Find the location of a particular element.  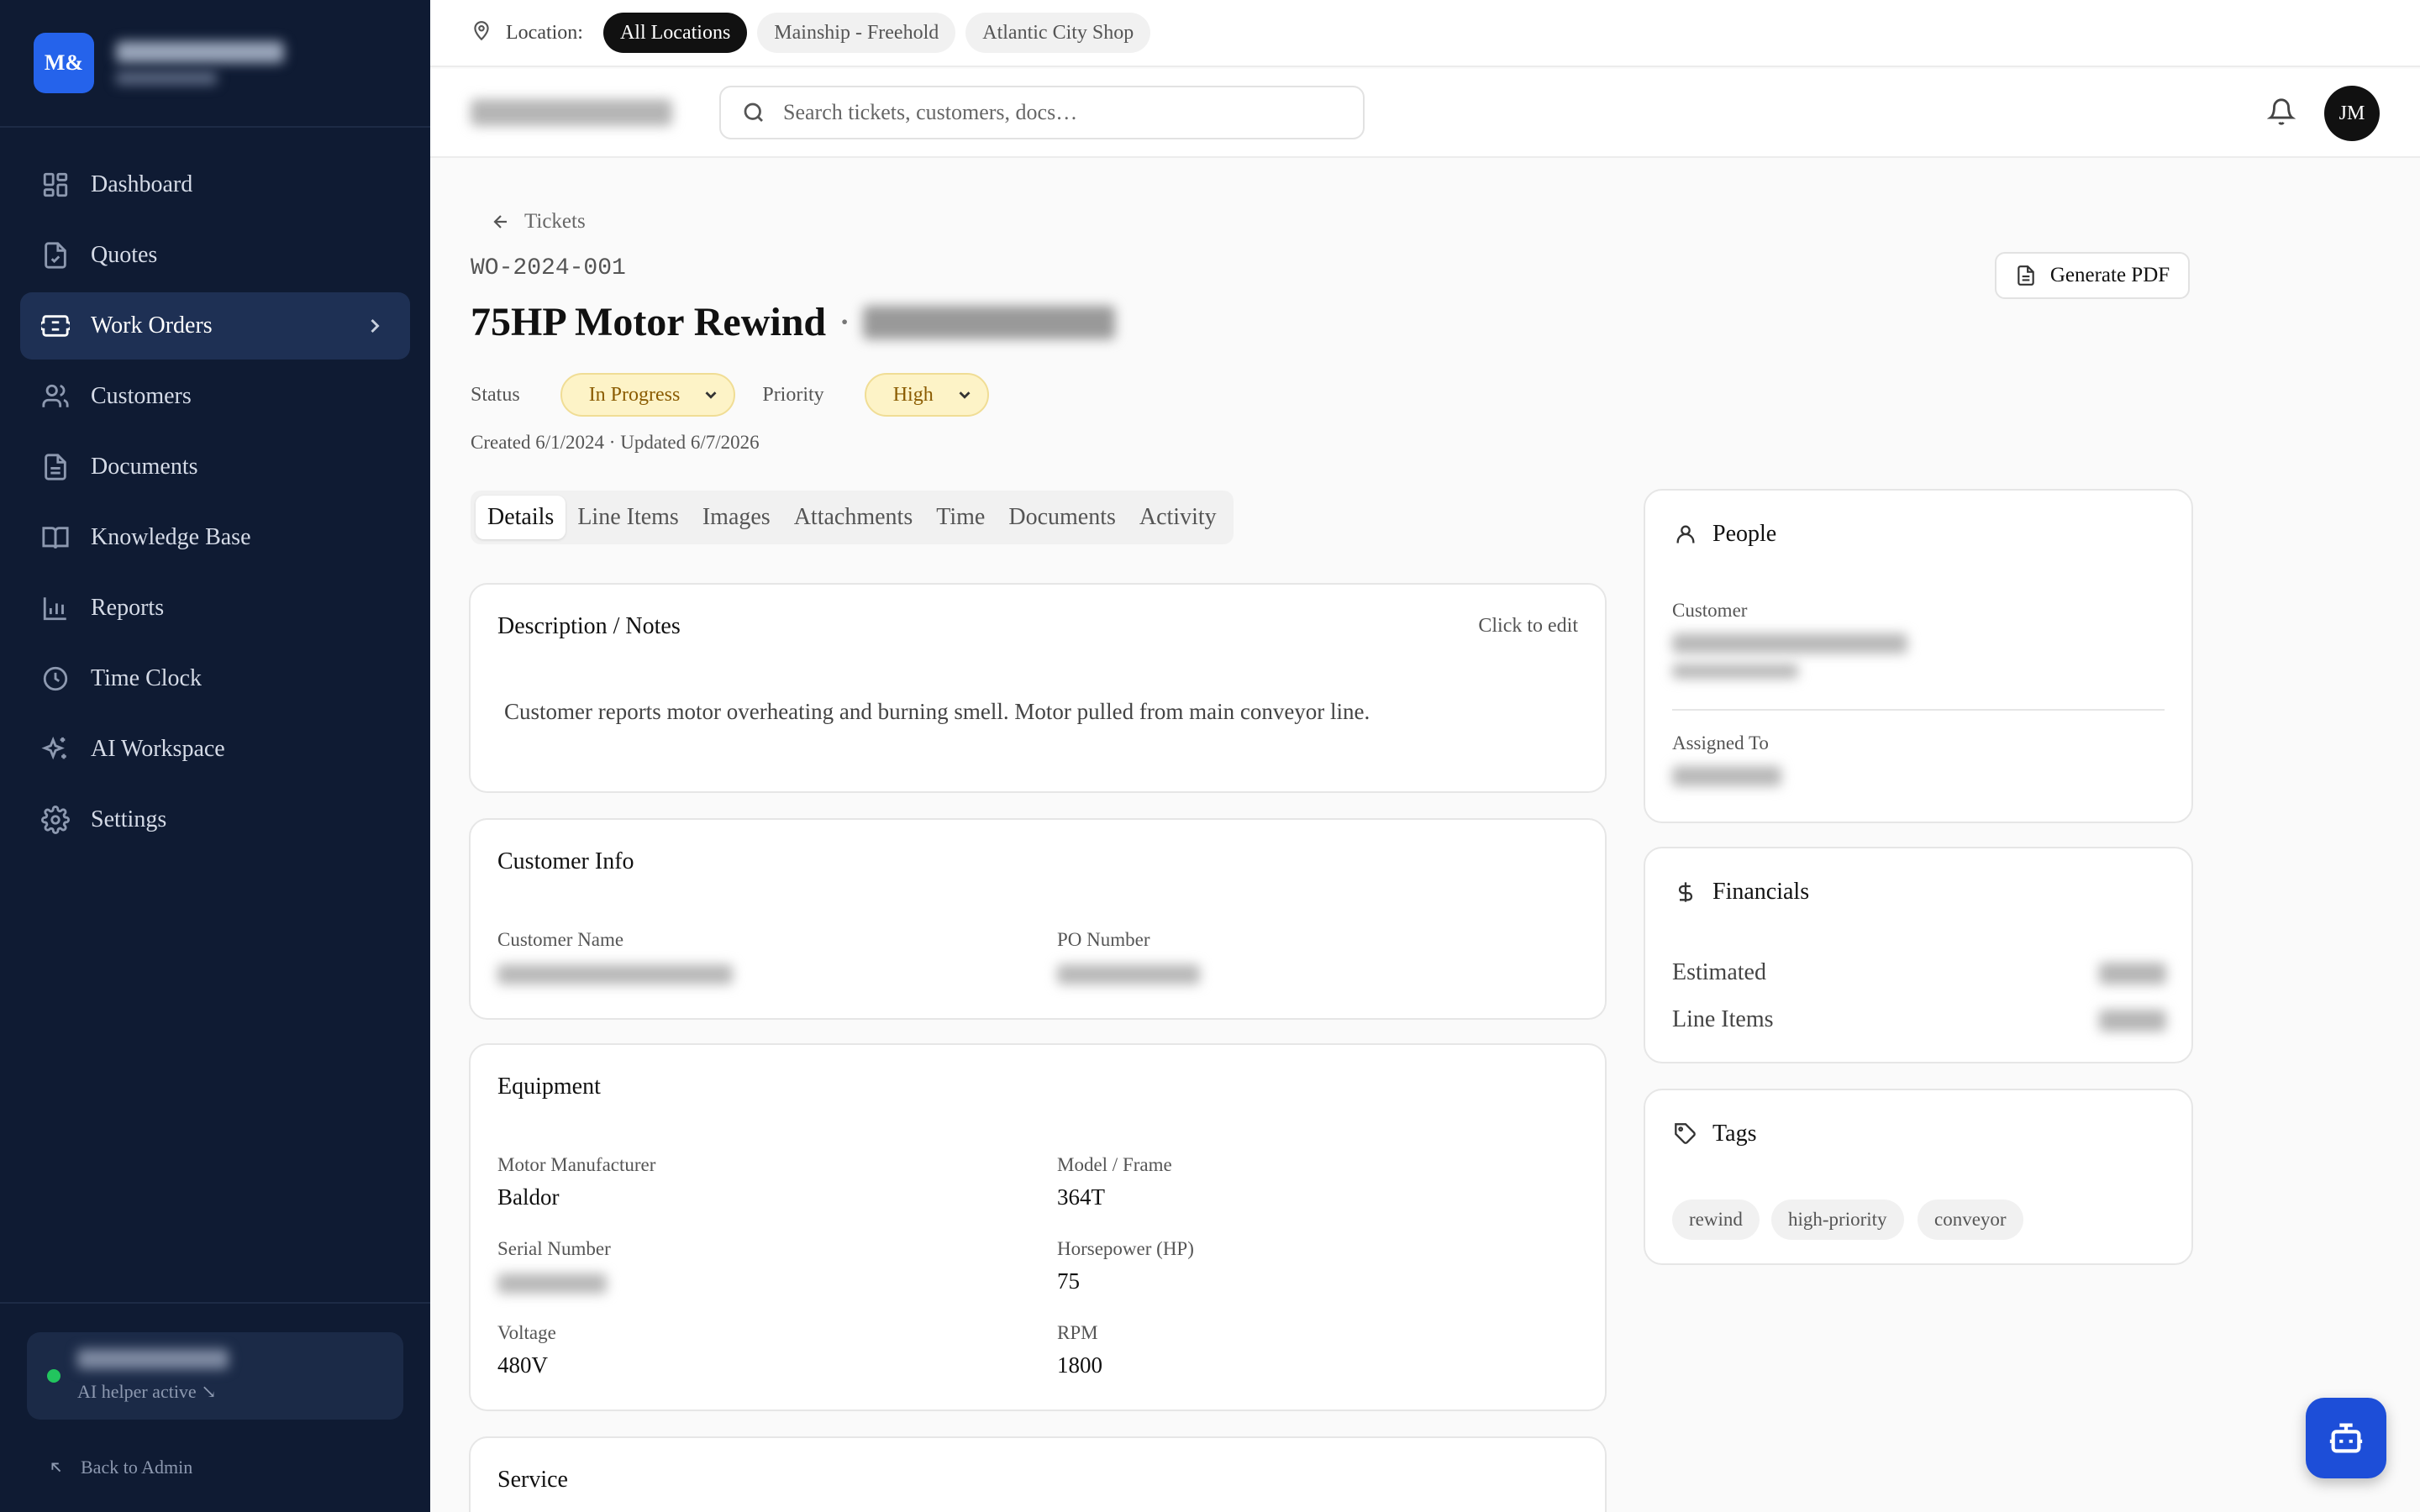

tag-conveyor: conveyor is located at coordinates (1971, 1220).